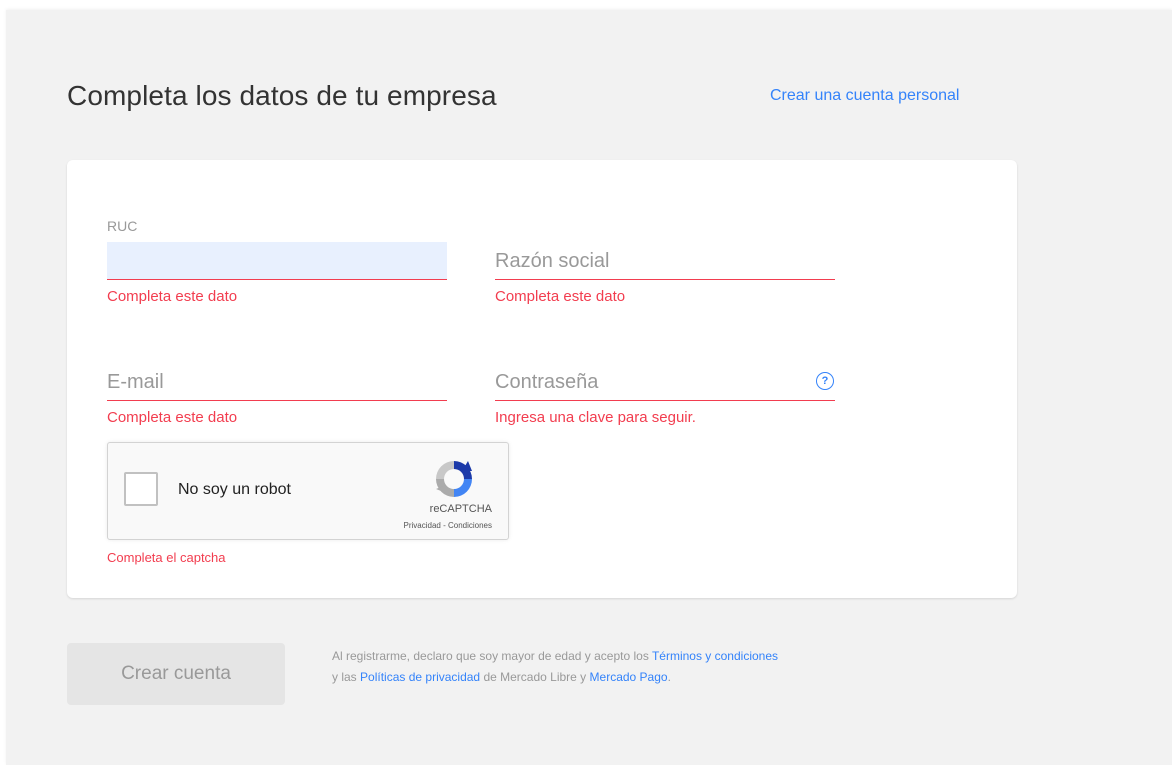 The width and height of the screenshot is (1172, 765). What do you see at coordinates (669, 677) in the screenshot?
I see `legal-text-4: .` at bounding box center [669, 677].